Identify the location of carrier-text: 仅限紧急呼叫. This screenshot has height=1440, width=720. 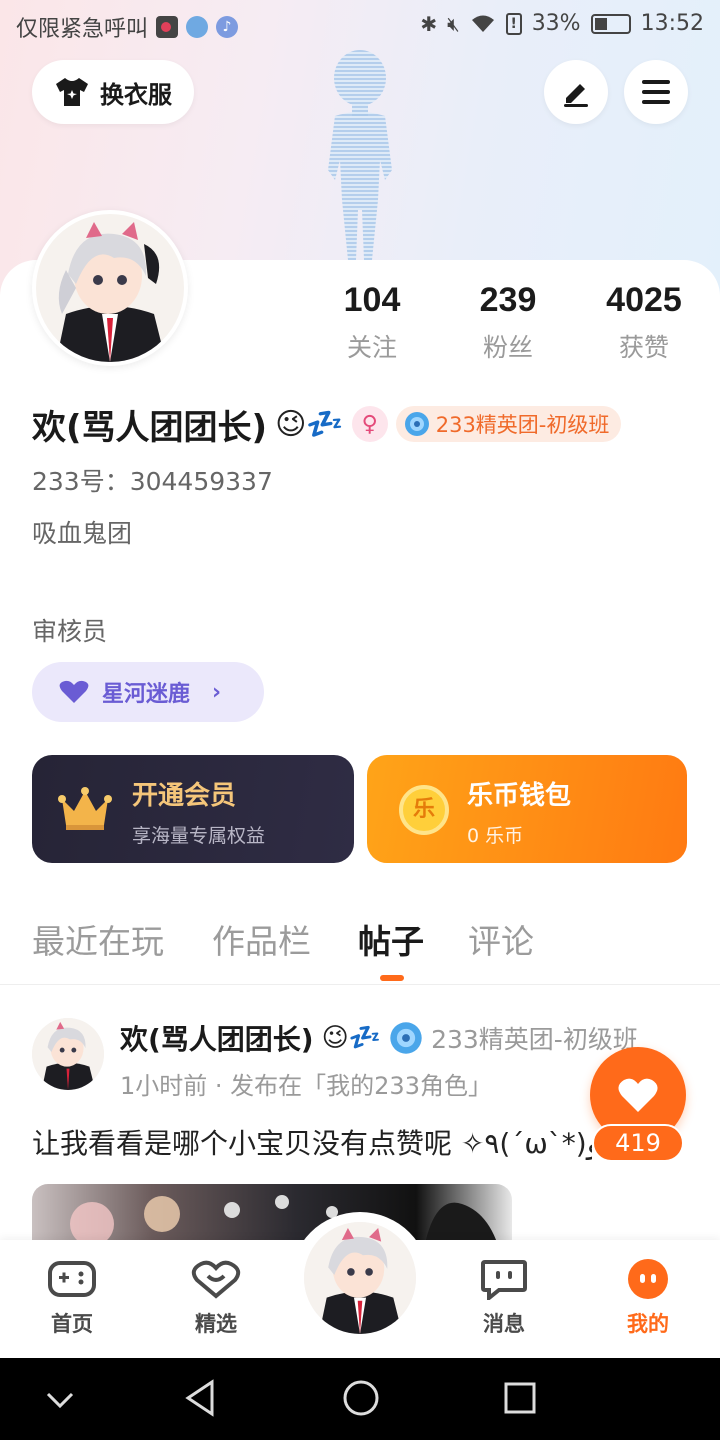
(82, 29).